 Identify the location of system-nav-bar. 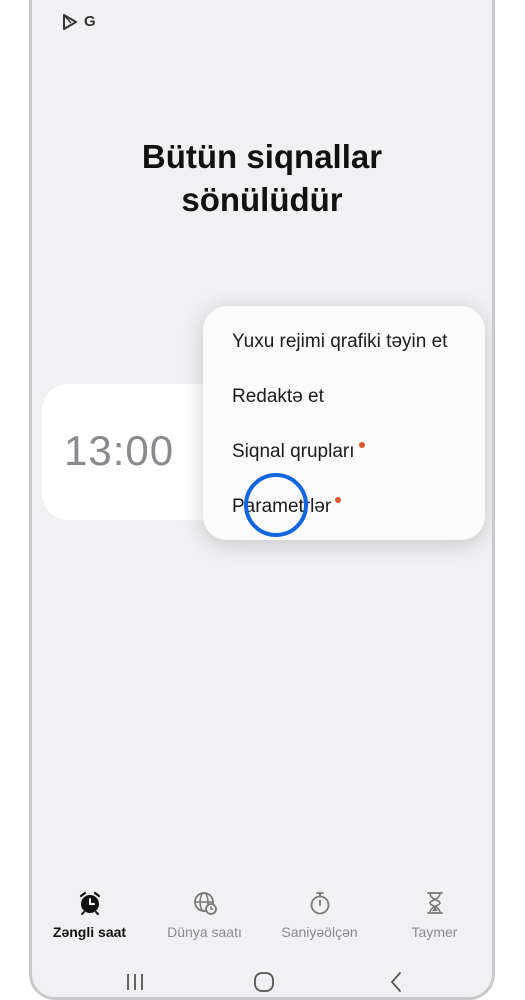
(262, 978).